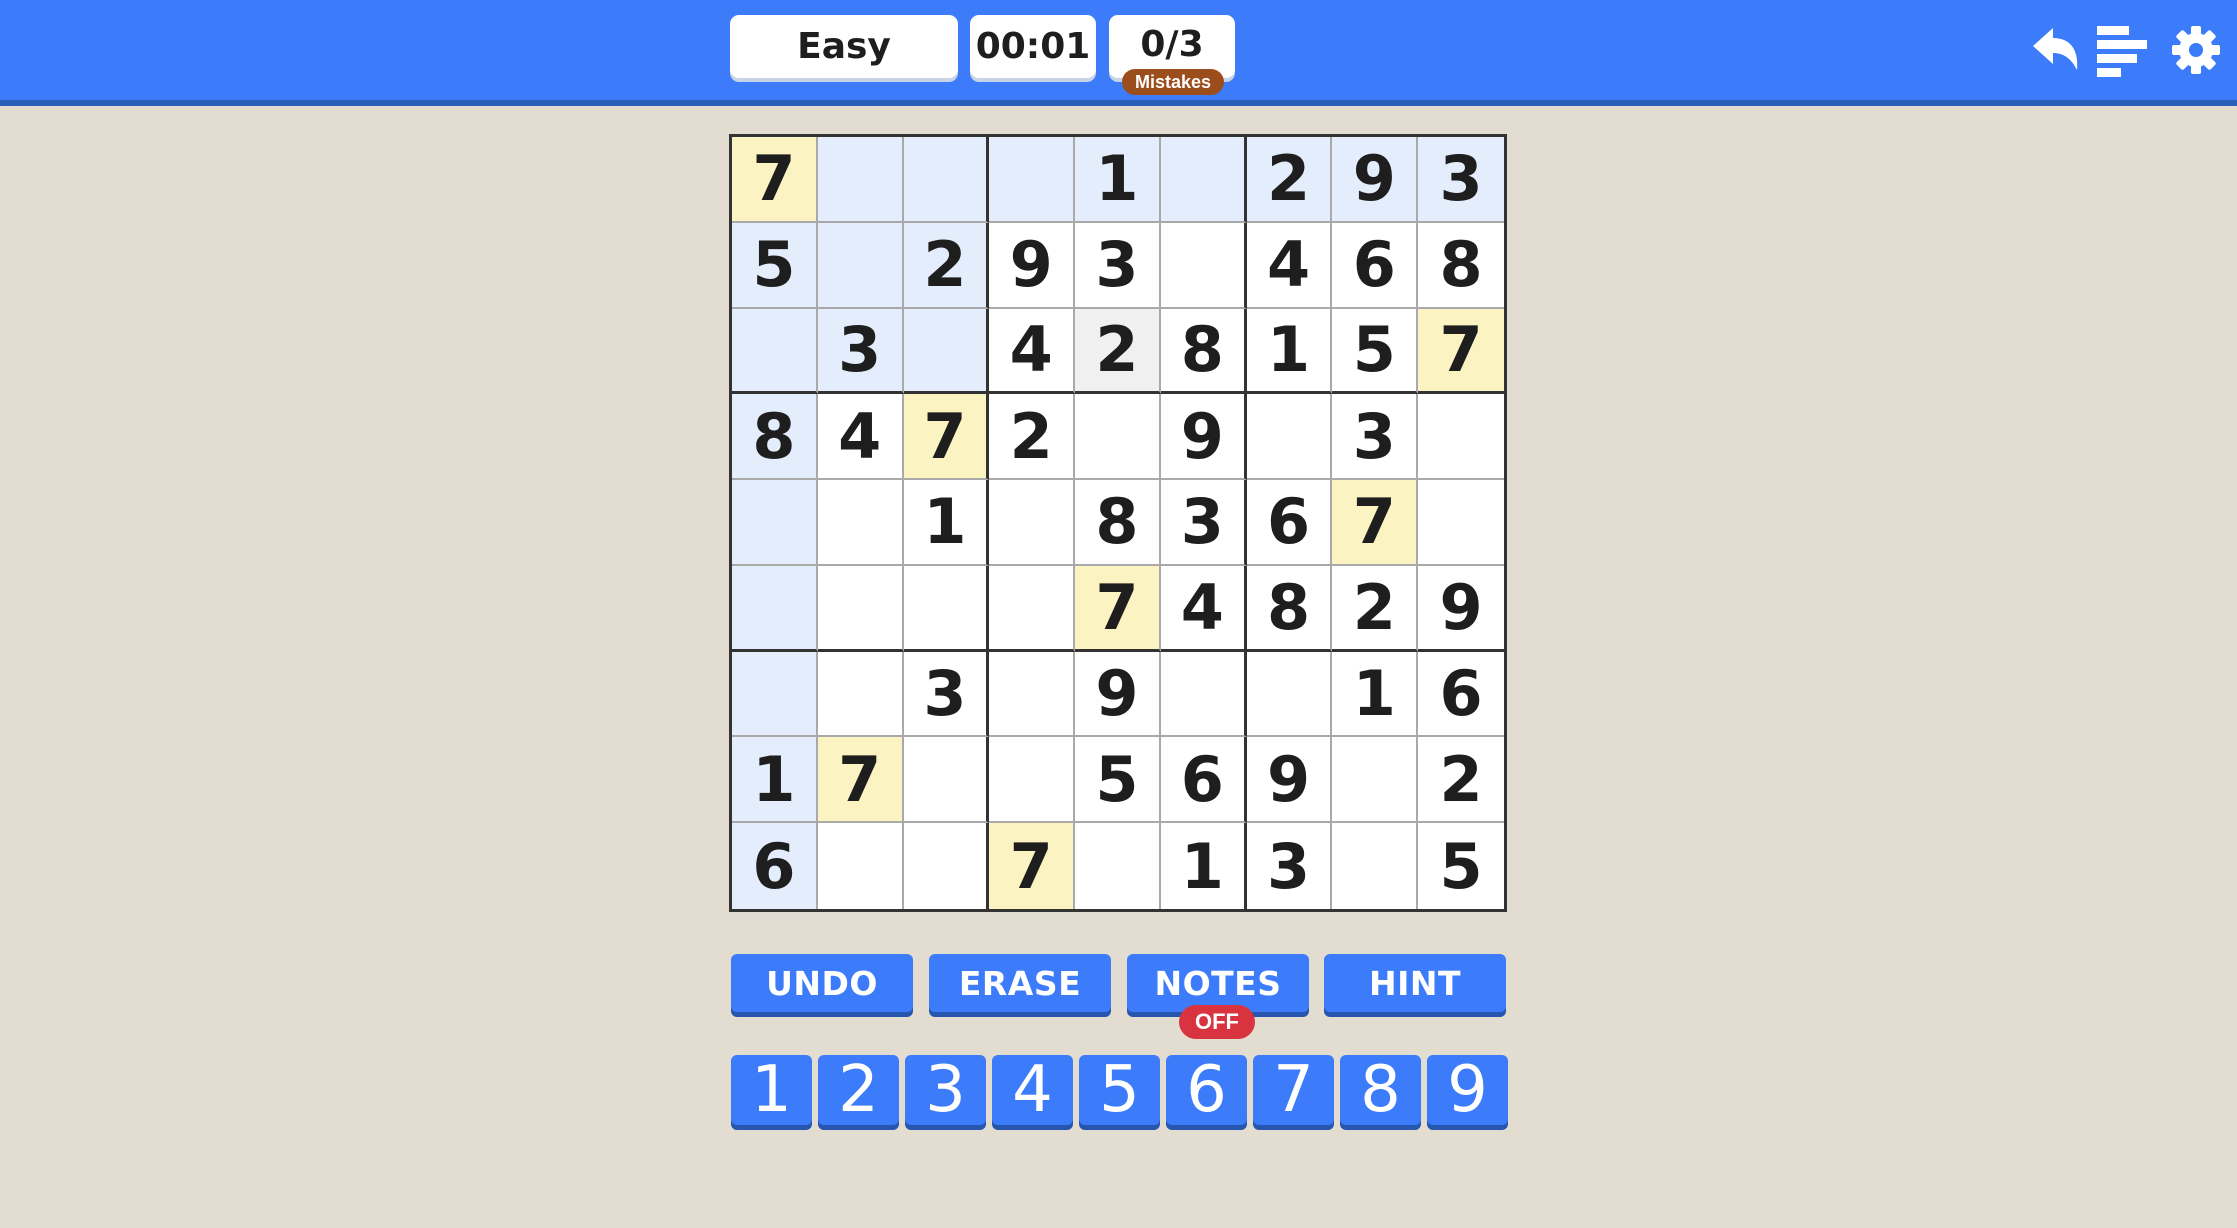  What do you see at coordinates (844, 46) in the screenshot?
I see `difficulty-label: Easy` at bounding box center [844, 46].